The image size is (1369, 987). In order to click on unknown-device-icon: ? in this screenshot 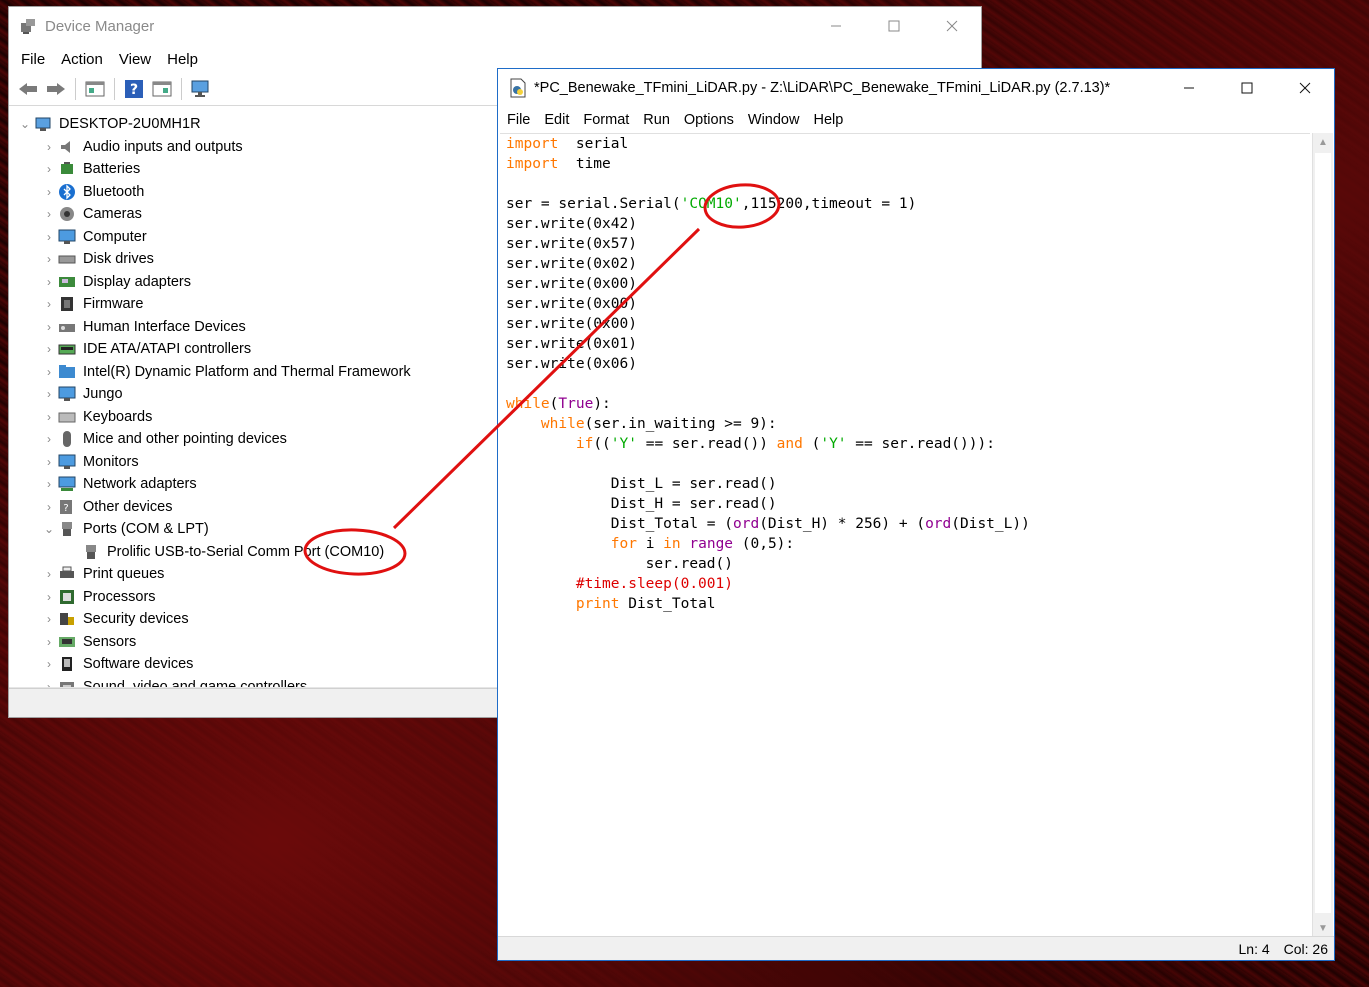, I will do `click(67, 507)`.